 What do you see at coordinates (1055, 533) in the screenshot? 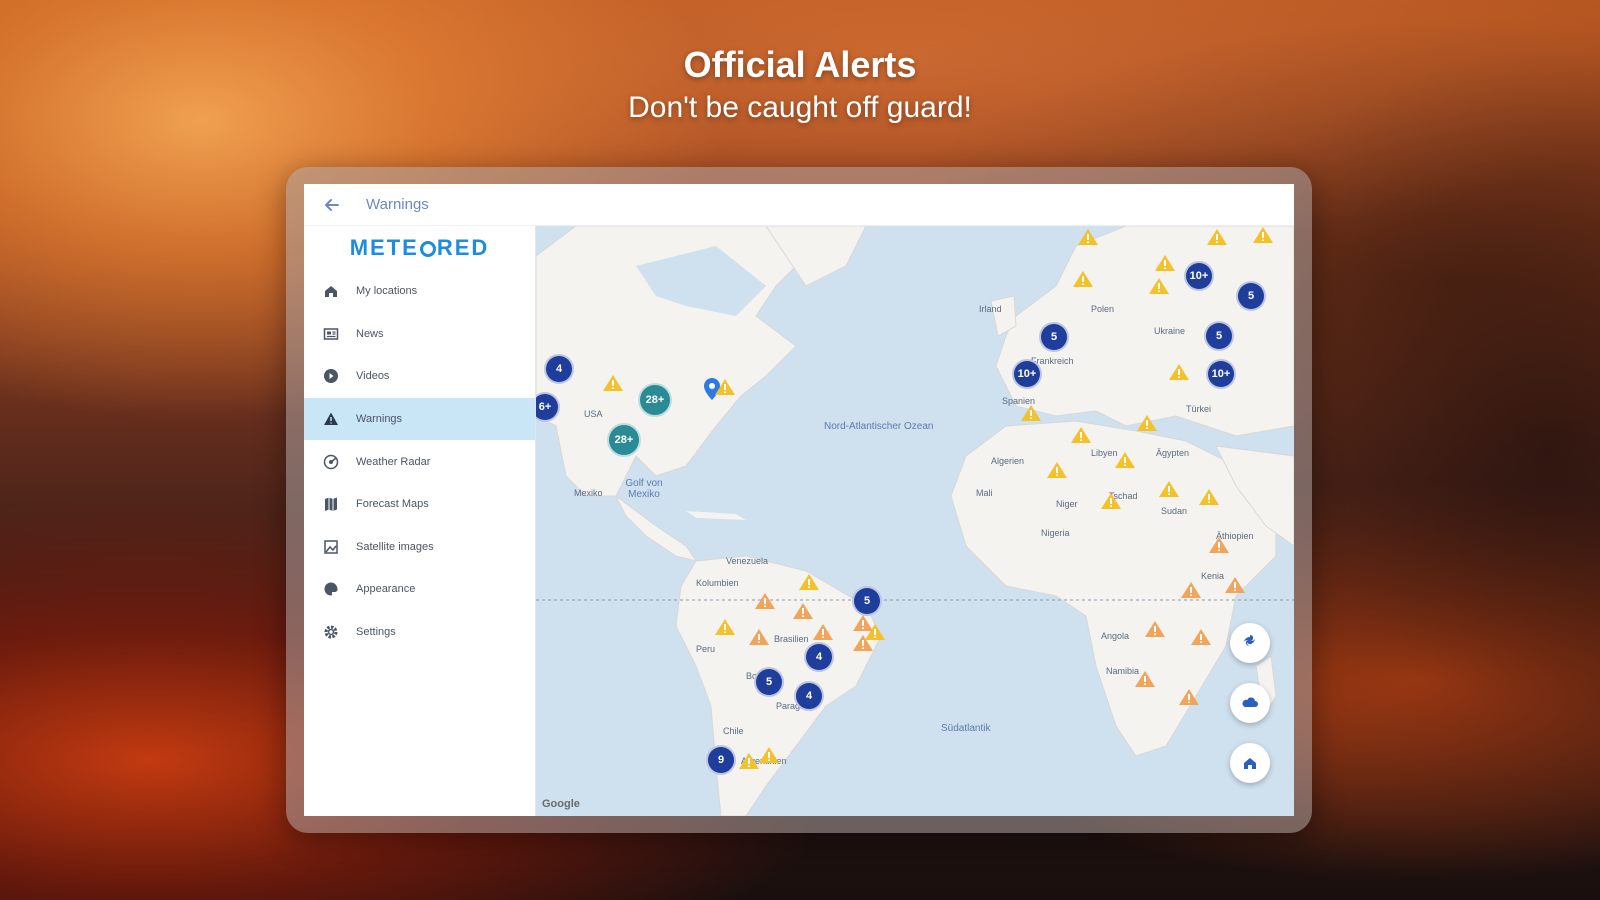
I see `country-label: Nigeria` at bounding box center [1055, 533].